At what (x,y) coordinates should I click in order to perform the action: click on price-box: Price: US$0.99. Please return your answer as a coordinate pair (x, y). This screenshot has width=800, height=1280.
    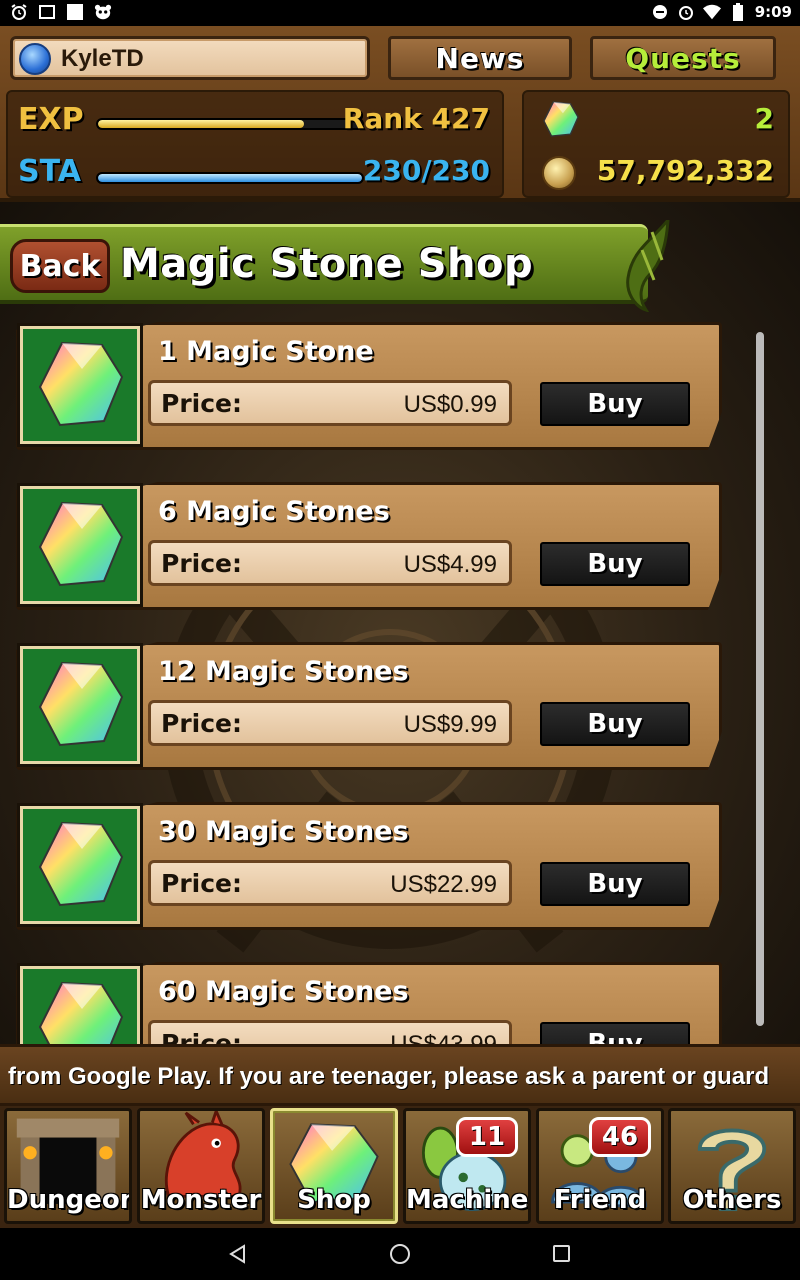
    Looking at the image, I should click on (330, 403).